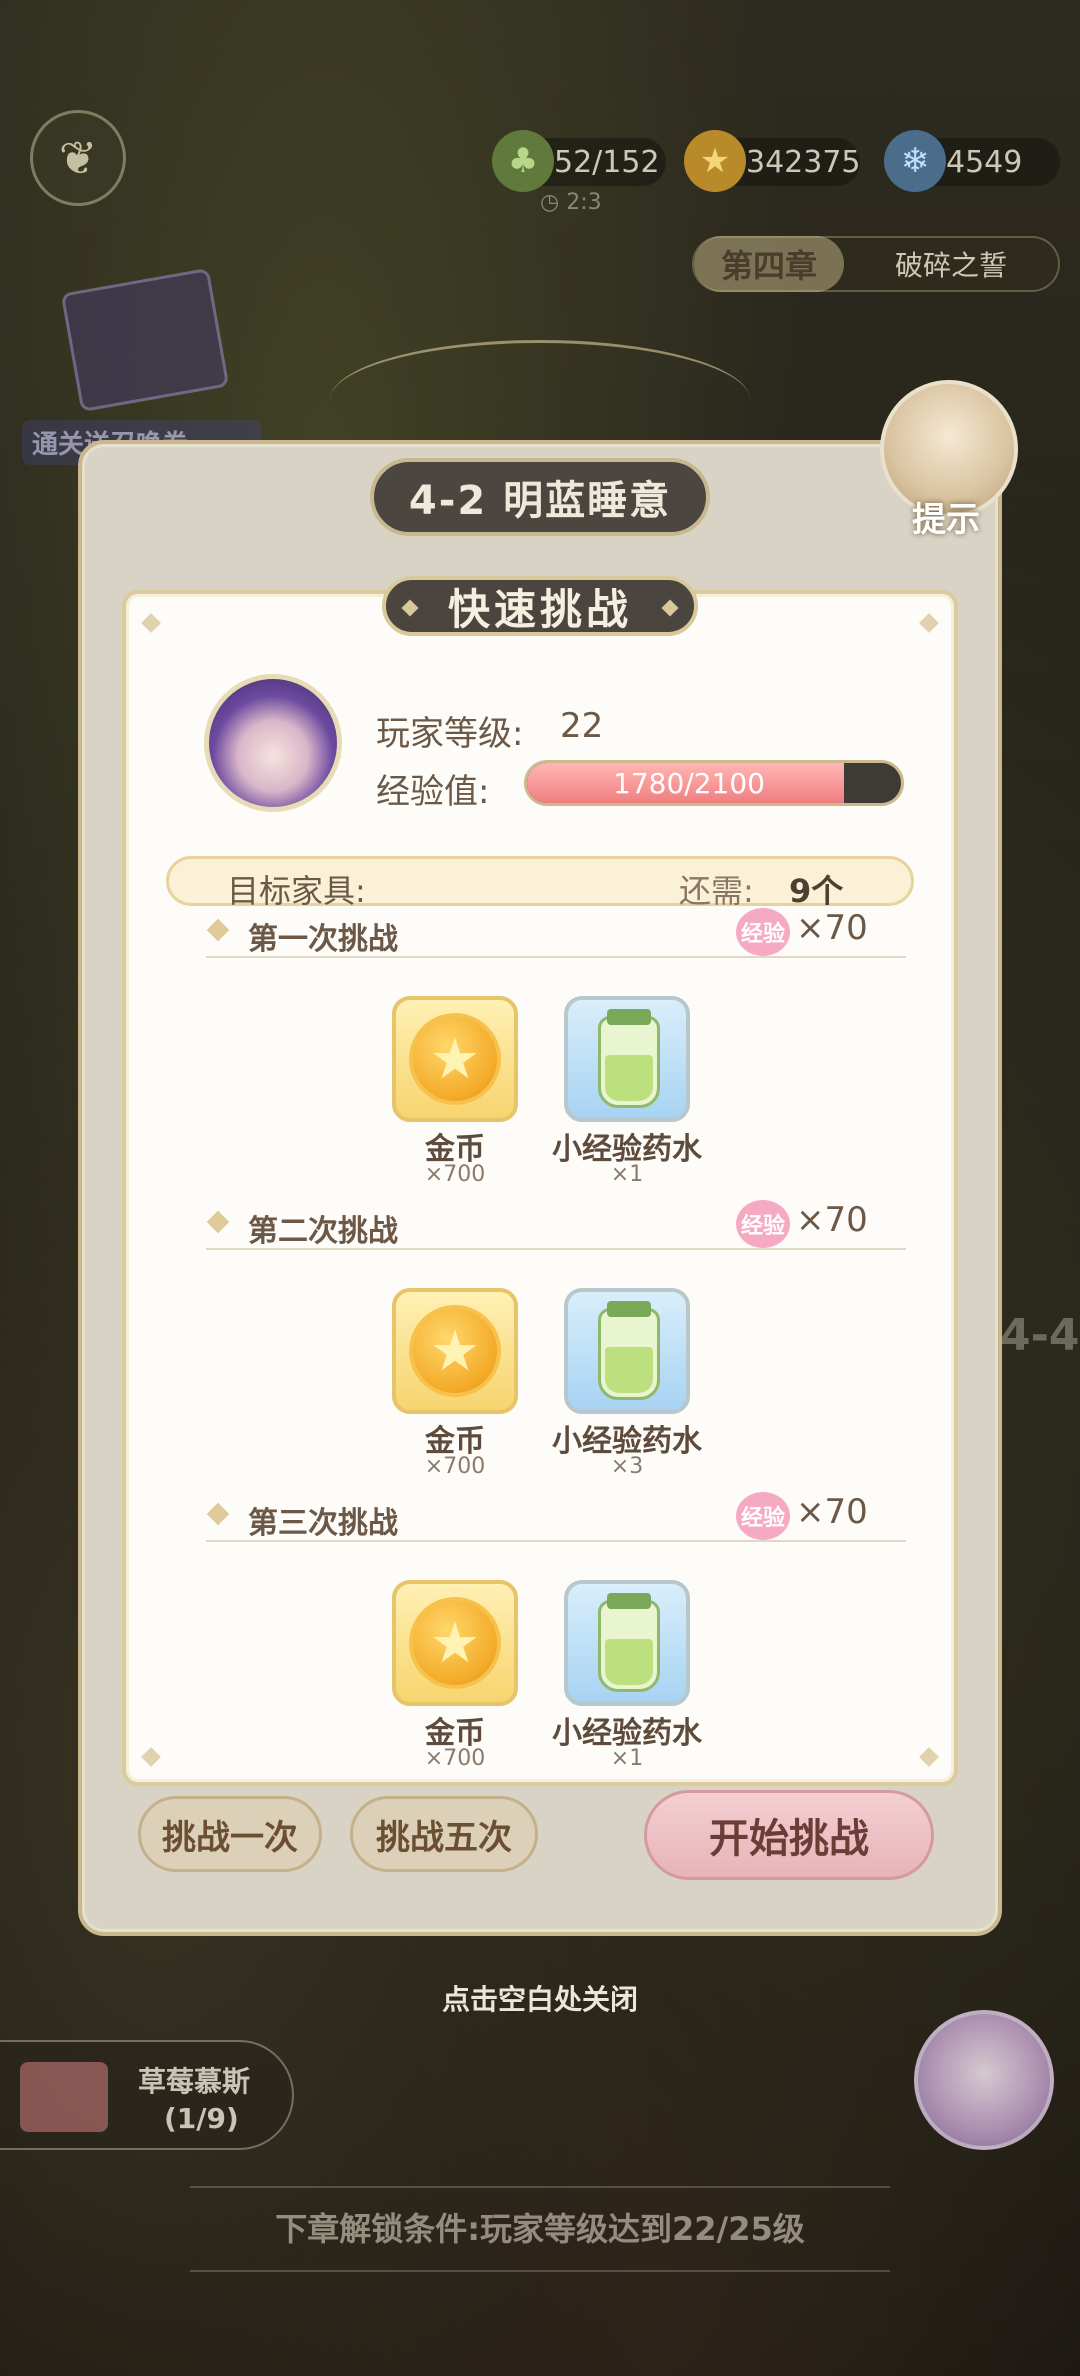  Describe the element at coordinates (915, 161) in the screenshot. I see `gem-icon: ❄` at that location.